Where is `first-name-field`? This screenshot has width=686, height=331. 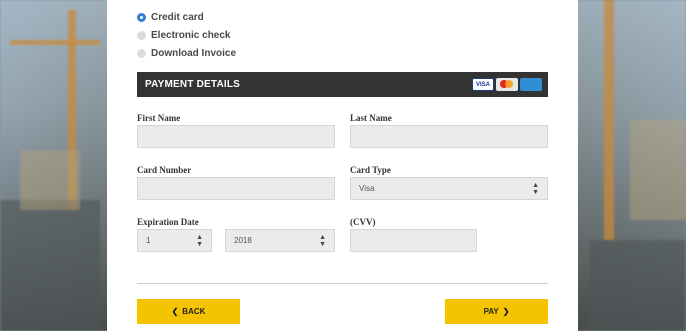 first-name-field is located at coordinates (236, 136).